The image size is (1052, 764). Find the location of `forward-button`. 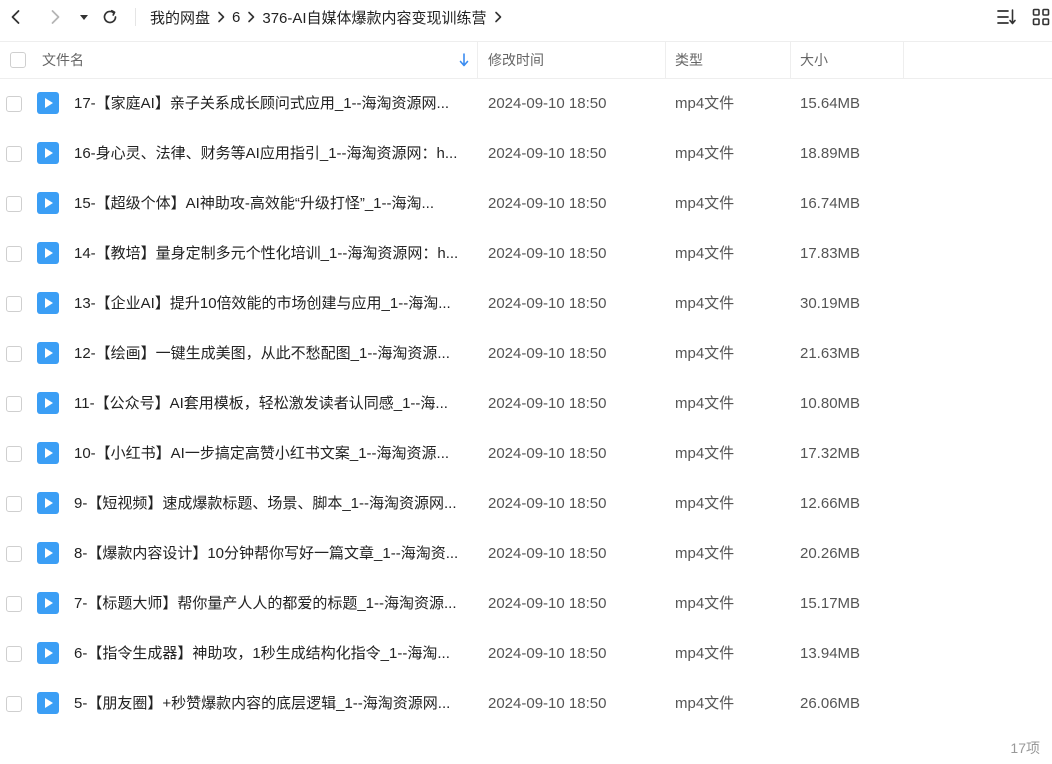

forward-button is located at coordinates (55, 17).